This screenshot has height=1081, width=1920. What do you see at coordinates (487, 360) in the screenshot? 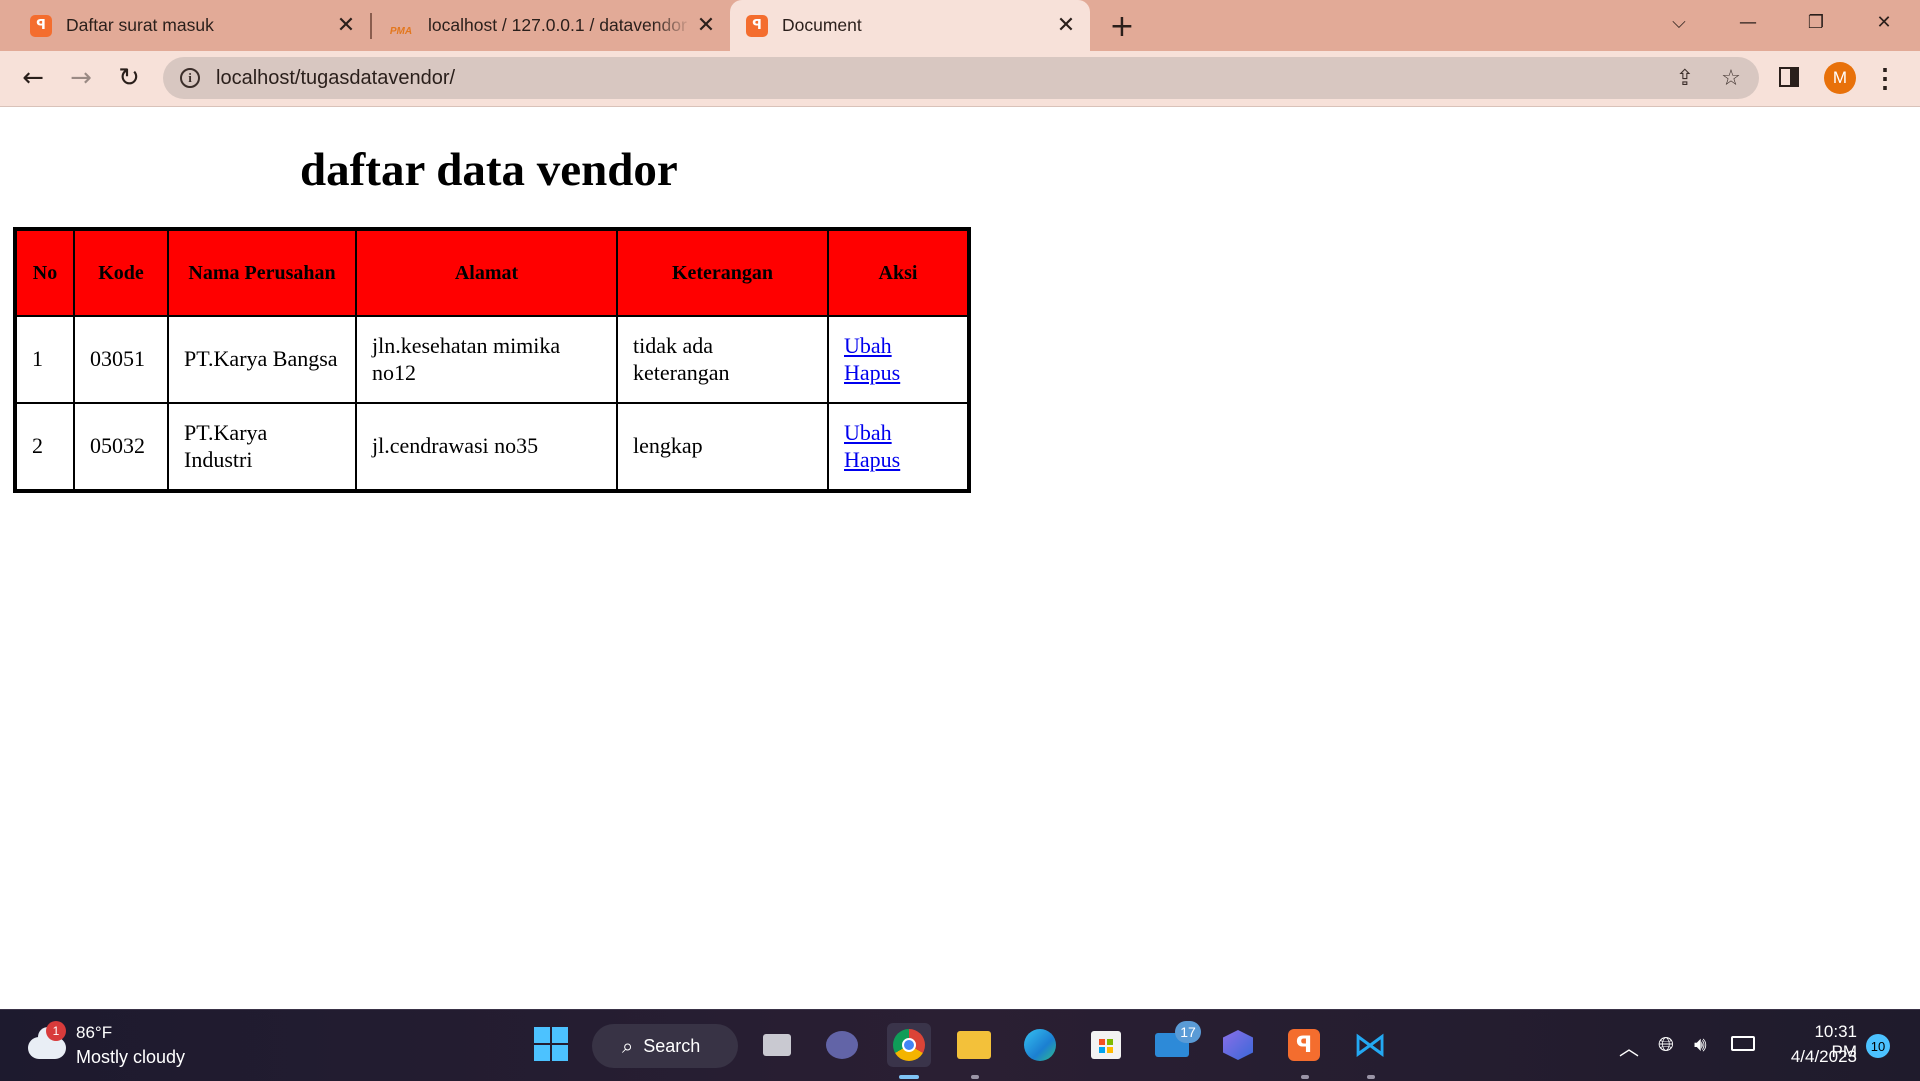
I see `cell-alamat: jln.kesehatan mimika no12` at bounding box center [487, 360].